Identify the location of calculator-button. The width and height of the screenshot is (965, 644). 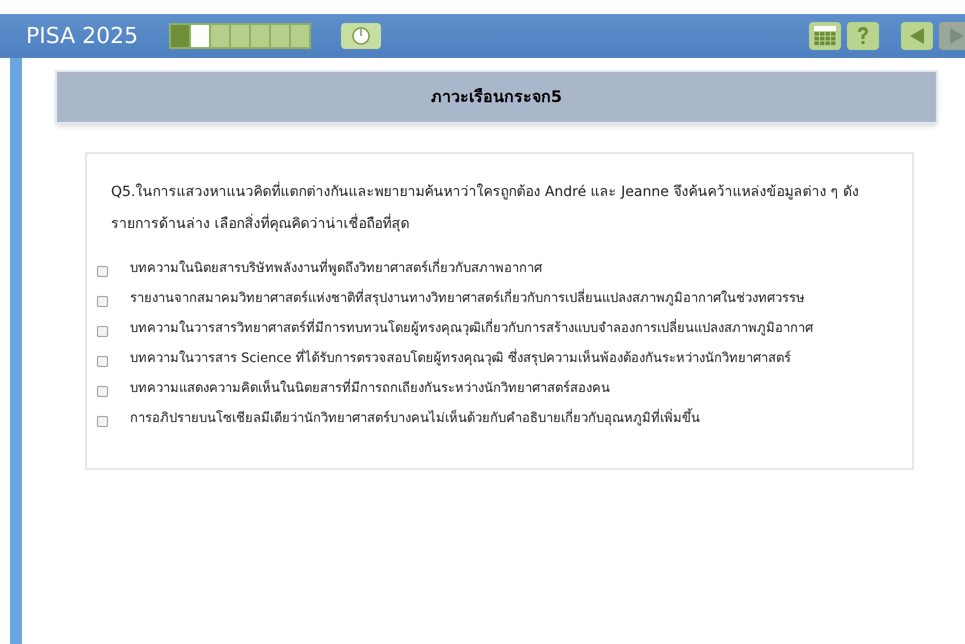
(825, 36).